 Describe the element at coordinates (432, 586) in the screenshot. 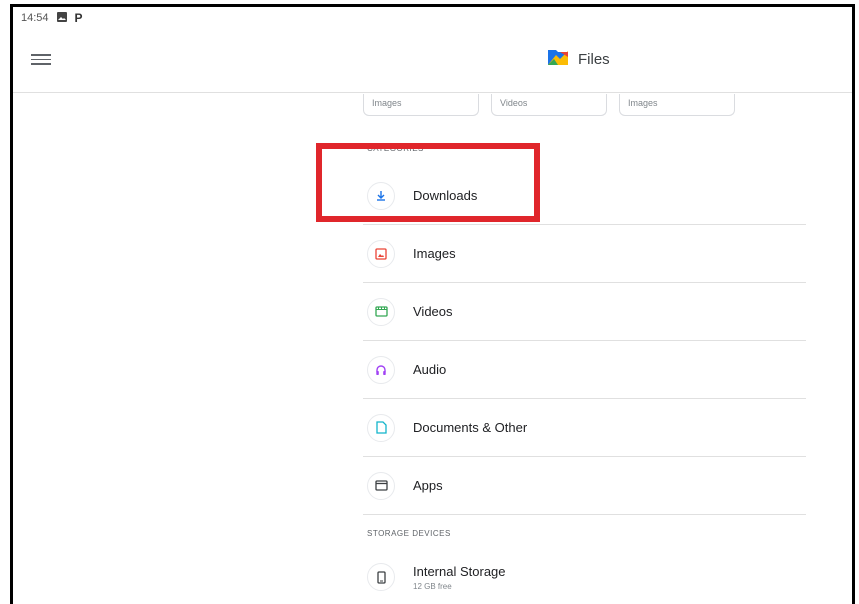

I see `storage-free-space: 12 GB free` at that location.